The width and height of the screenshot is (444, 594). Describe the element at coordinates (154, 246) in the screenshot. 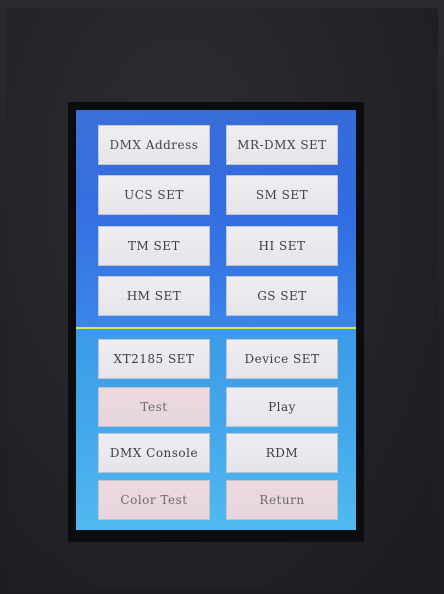

I see `tm-set-button: TM SET` at that location.